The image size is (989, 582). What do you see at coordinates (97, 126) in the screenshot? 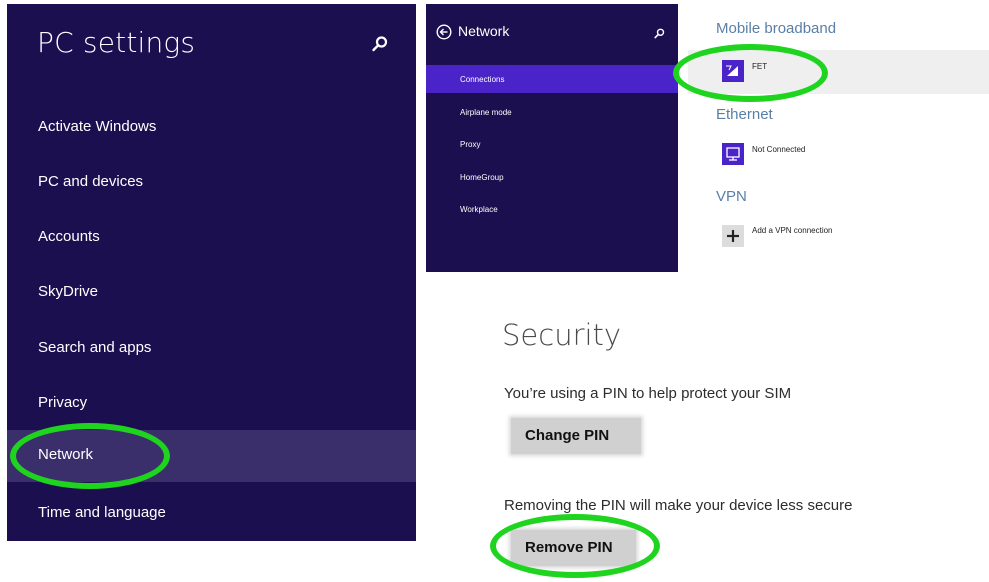
I see `sidebar-item-label: Activate Windows` at bounding box center [97, 126].